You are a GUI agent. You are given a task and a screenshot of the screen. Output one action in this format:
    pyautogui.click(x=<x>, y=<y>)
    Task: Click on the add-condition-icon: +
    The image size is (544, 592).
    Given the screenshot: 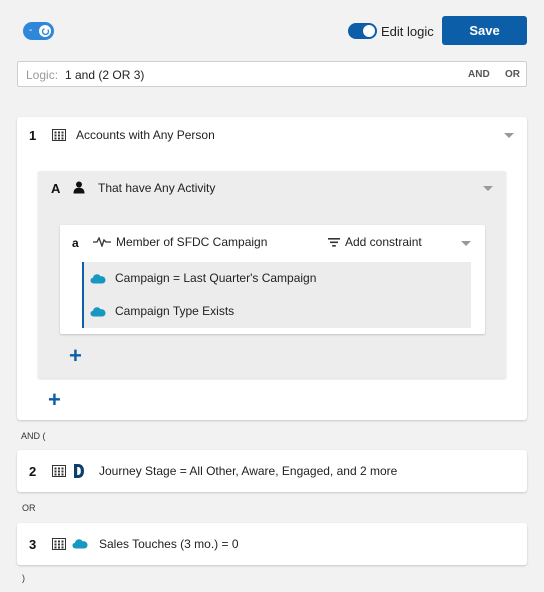 What is the action you would take?
    pyautogui.click(x=75, y=356)
    